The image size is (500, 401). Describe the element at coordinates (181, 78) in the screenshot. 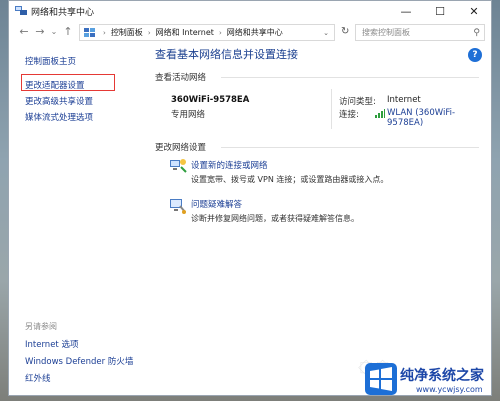

I see `active-networks-heading: 查看活动网络` at that location.